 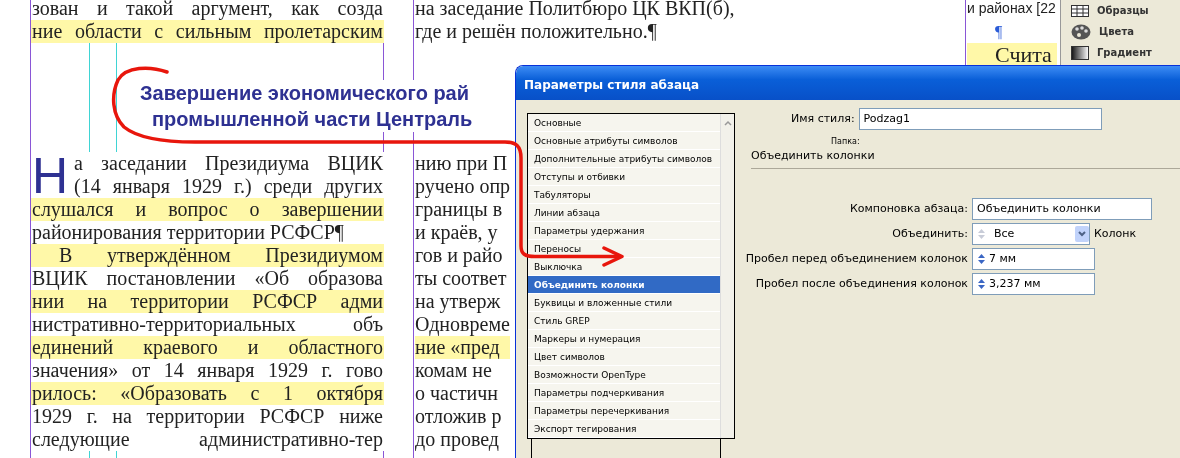 What do you see at coordinates (823, 118) in the screenshot?
I see `field-label: Имя стиля:` at bounding box center [823, 118].